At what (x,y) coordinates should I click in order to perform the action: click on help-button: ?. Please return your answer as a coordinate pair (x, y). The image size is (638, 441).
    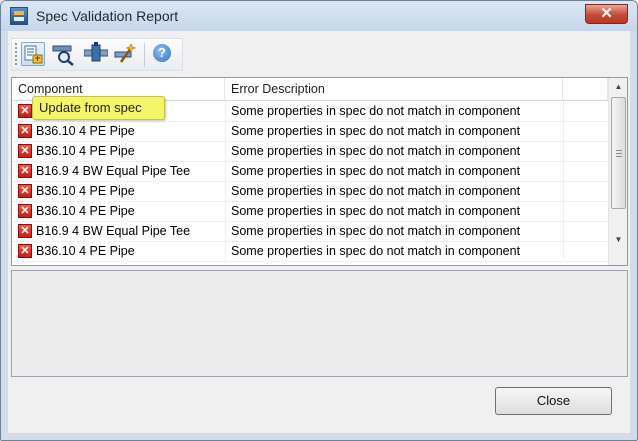
    Looking at the image, I should click on (162, 54).